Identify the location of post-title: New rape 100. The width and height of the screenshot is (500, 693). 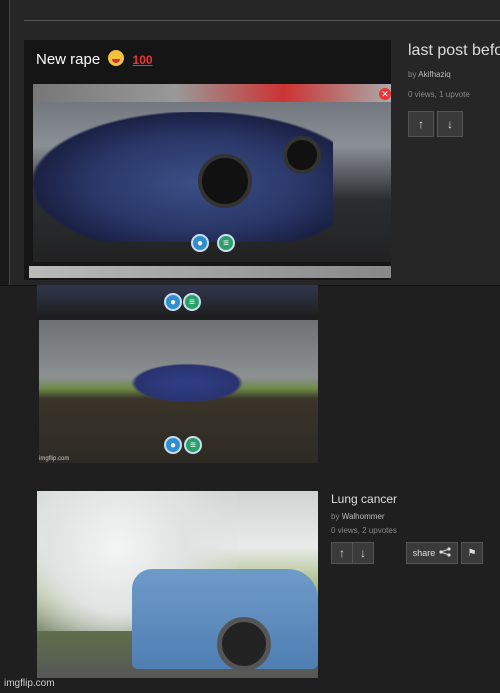
(94, 59).